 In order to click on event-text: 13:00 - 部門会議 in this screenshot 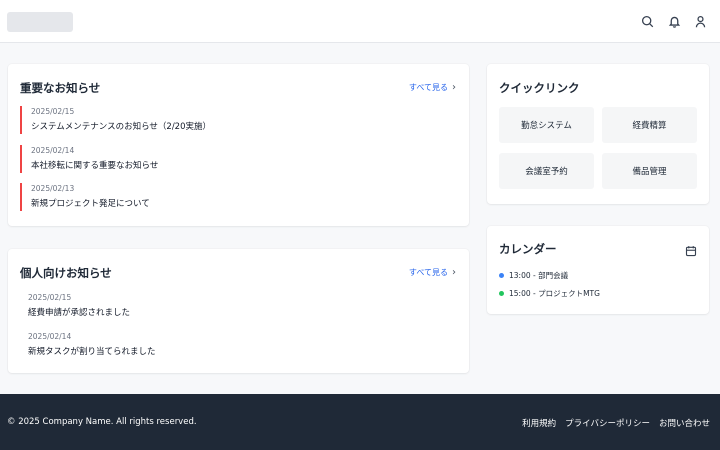, I will do `click(539, 275)`.